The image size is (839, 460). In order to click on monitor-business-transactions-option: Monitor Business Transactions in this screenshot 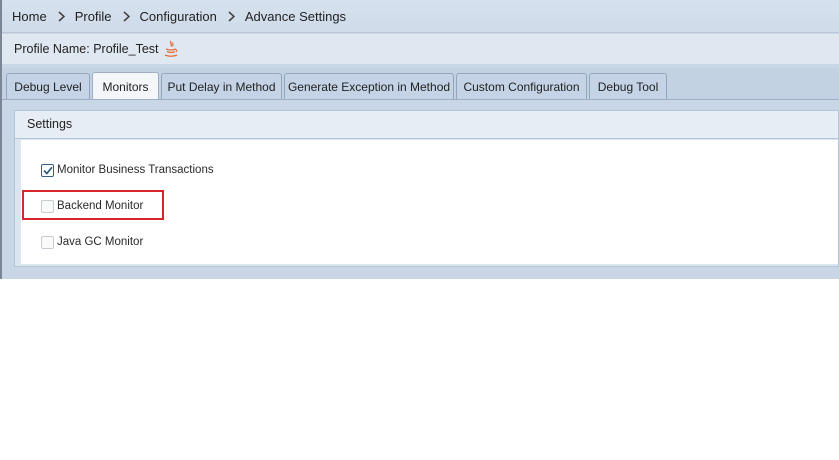, I will do `click(127, 170)`.